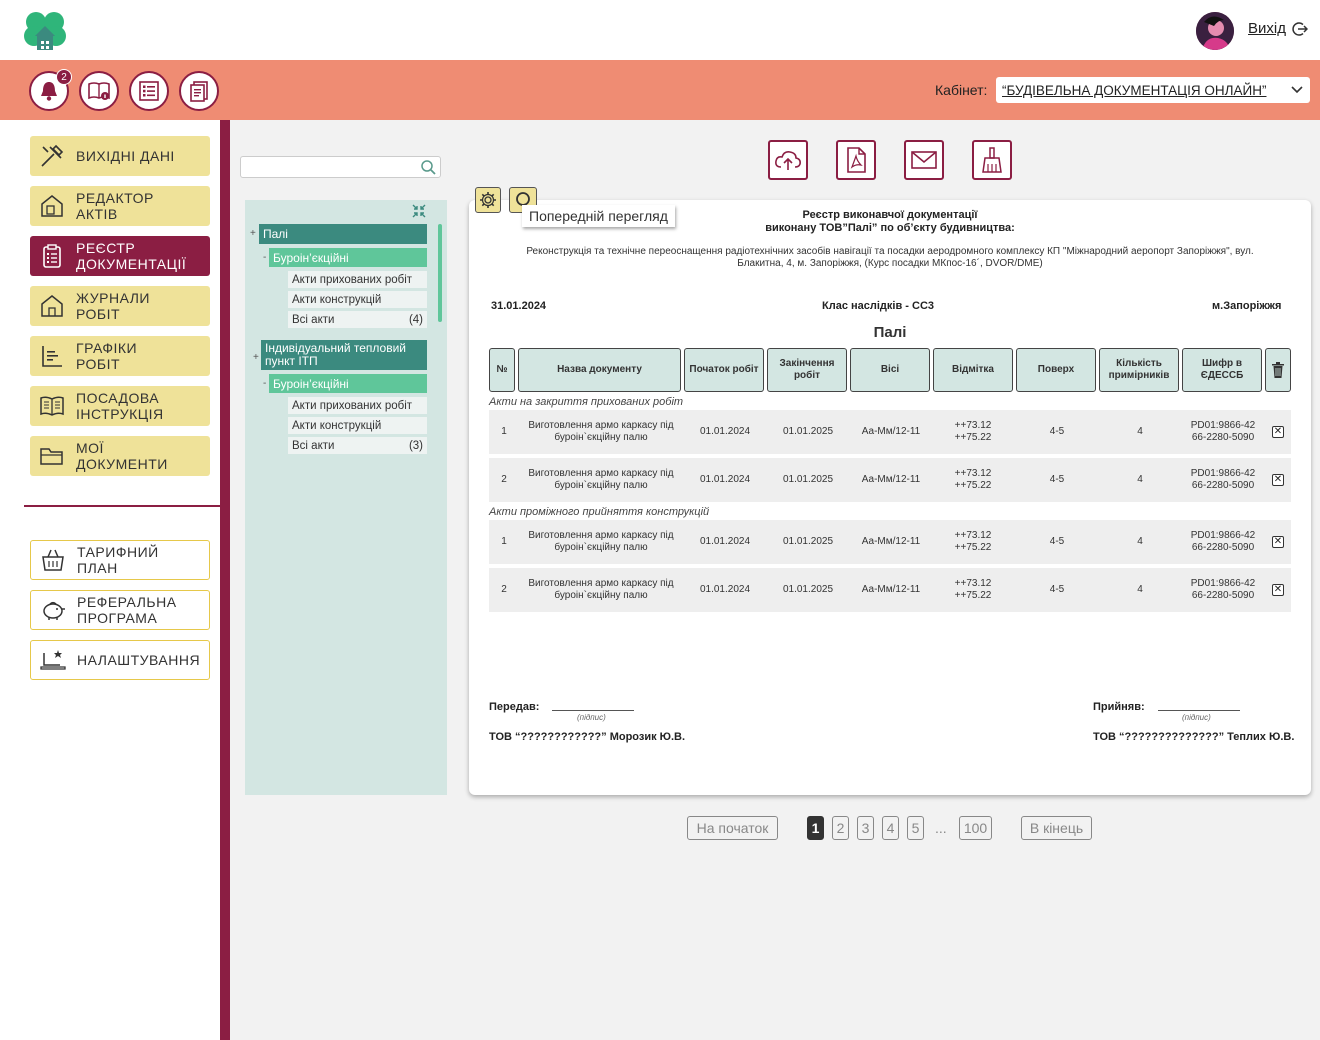 The width and height of the screenshot is (1320, 1040). What do you see at coordinates (357, 445) in the screenshot?
I see `tree-leaf: Всі акти (3)` at bounding box center [357, 445].